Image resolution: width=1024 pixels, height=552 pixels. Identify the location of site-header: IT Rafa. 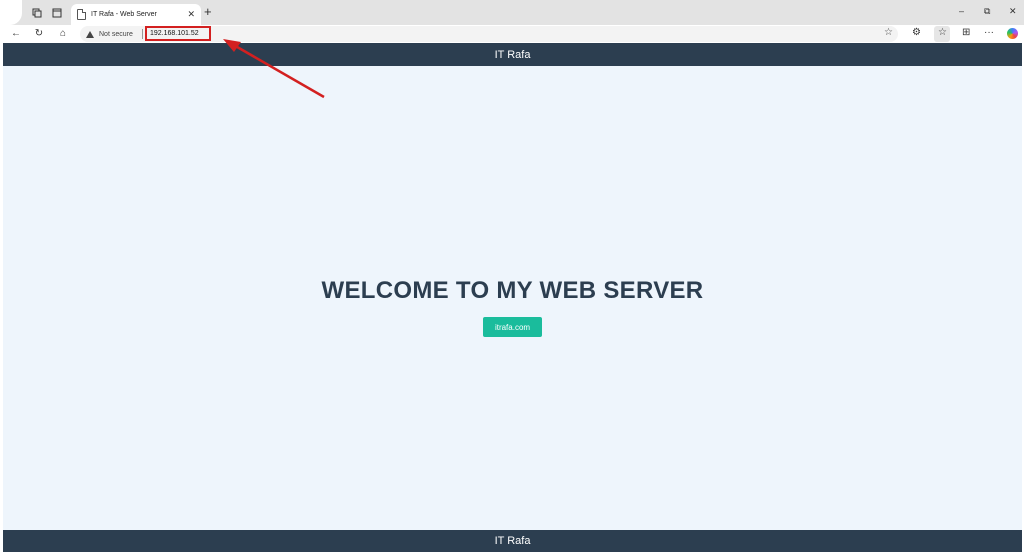
(512, 54).